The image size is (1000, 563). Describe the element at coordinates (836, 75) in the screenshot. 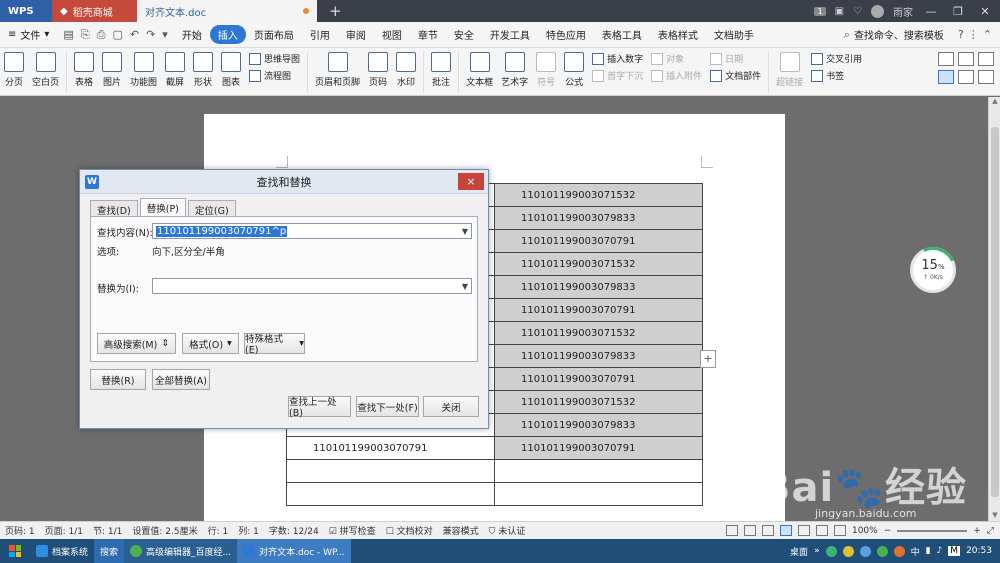

I see `bookmark-button: 书签` at that location.